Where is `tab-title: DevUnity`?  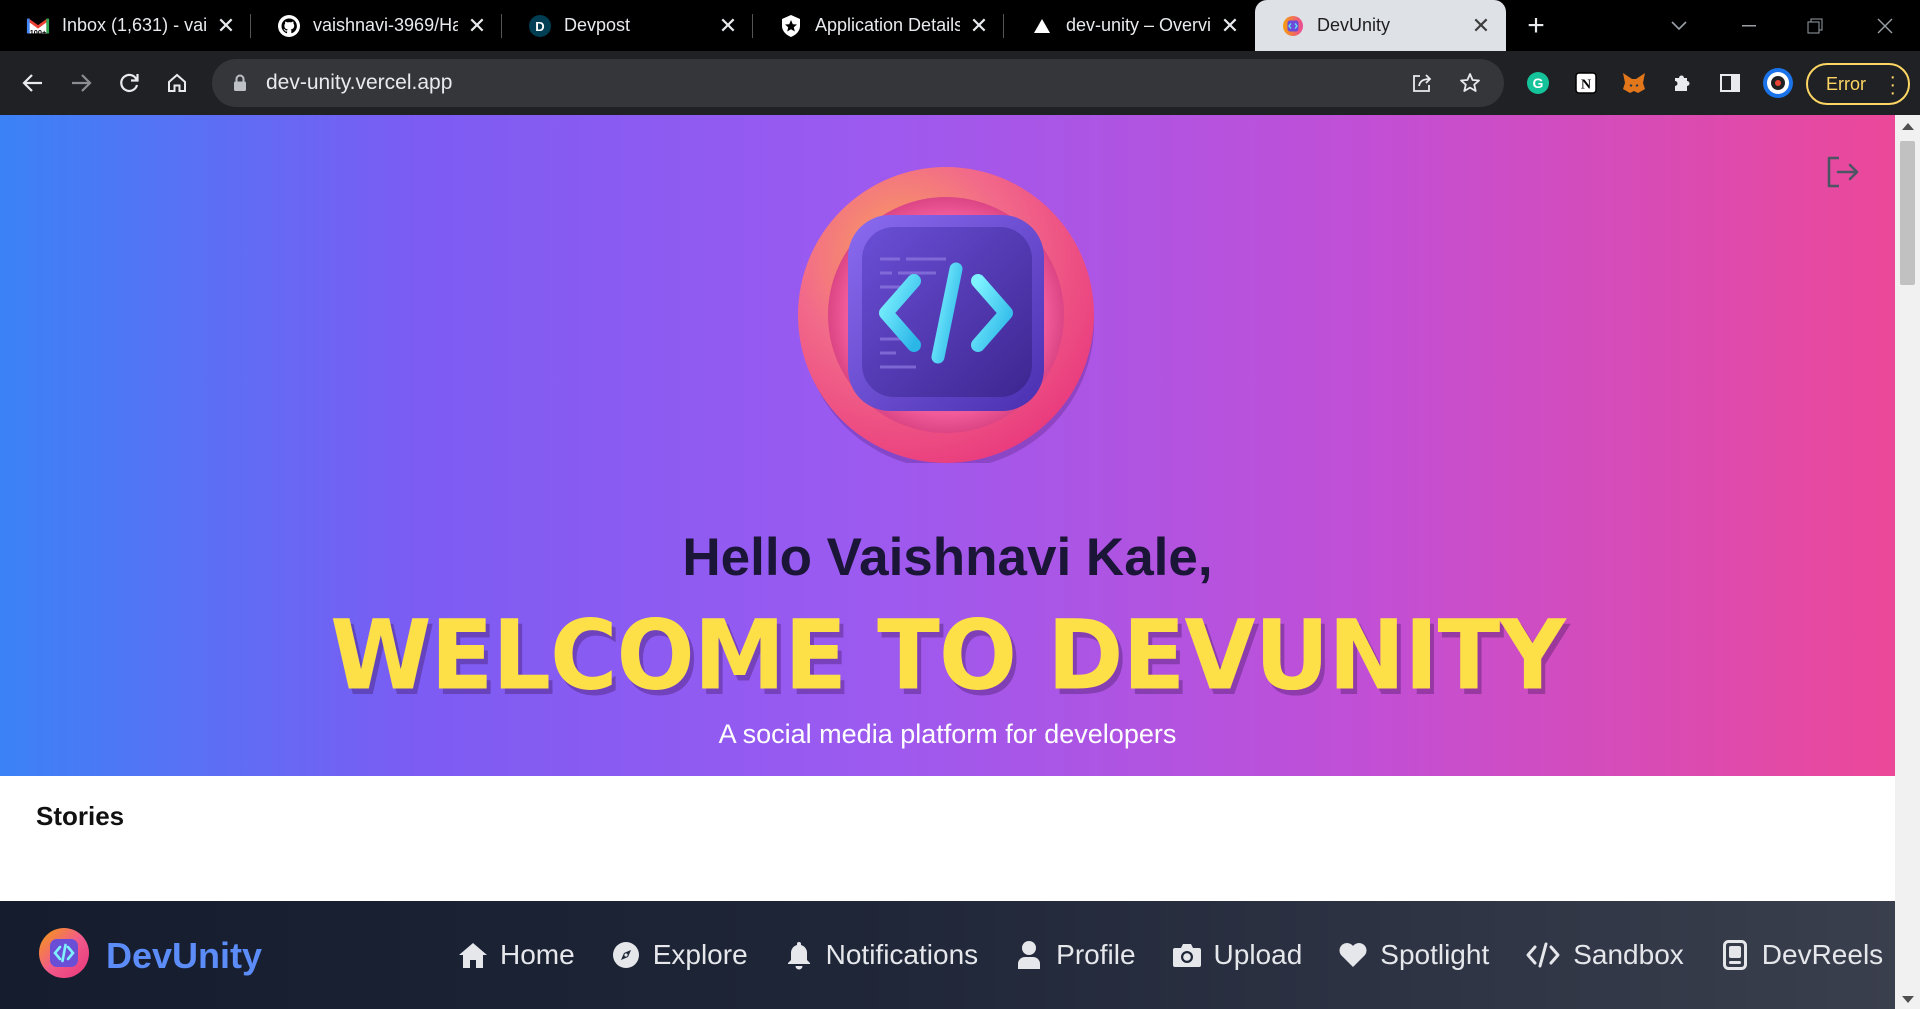 tab-title: DevUnity is located at coordinates (1354, 25).